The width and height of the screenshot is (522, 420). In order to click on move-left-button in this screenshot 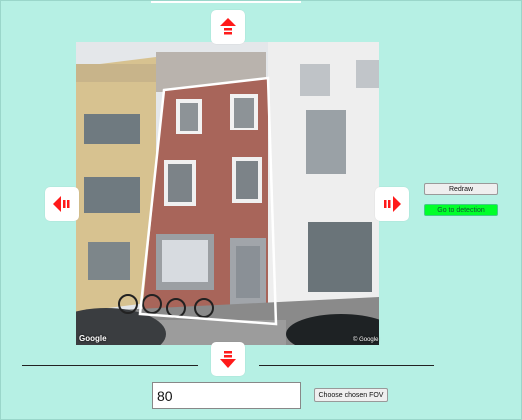, I will do `click(62, 204)`.